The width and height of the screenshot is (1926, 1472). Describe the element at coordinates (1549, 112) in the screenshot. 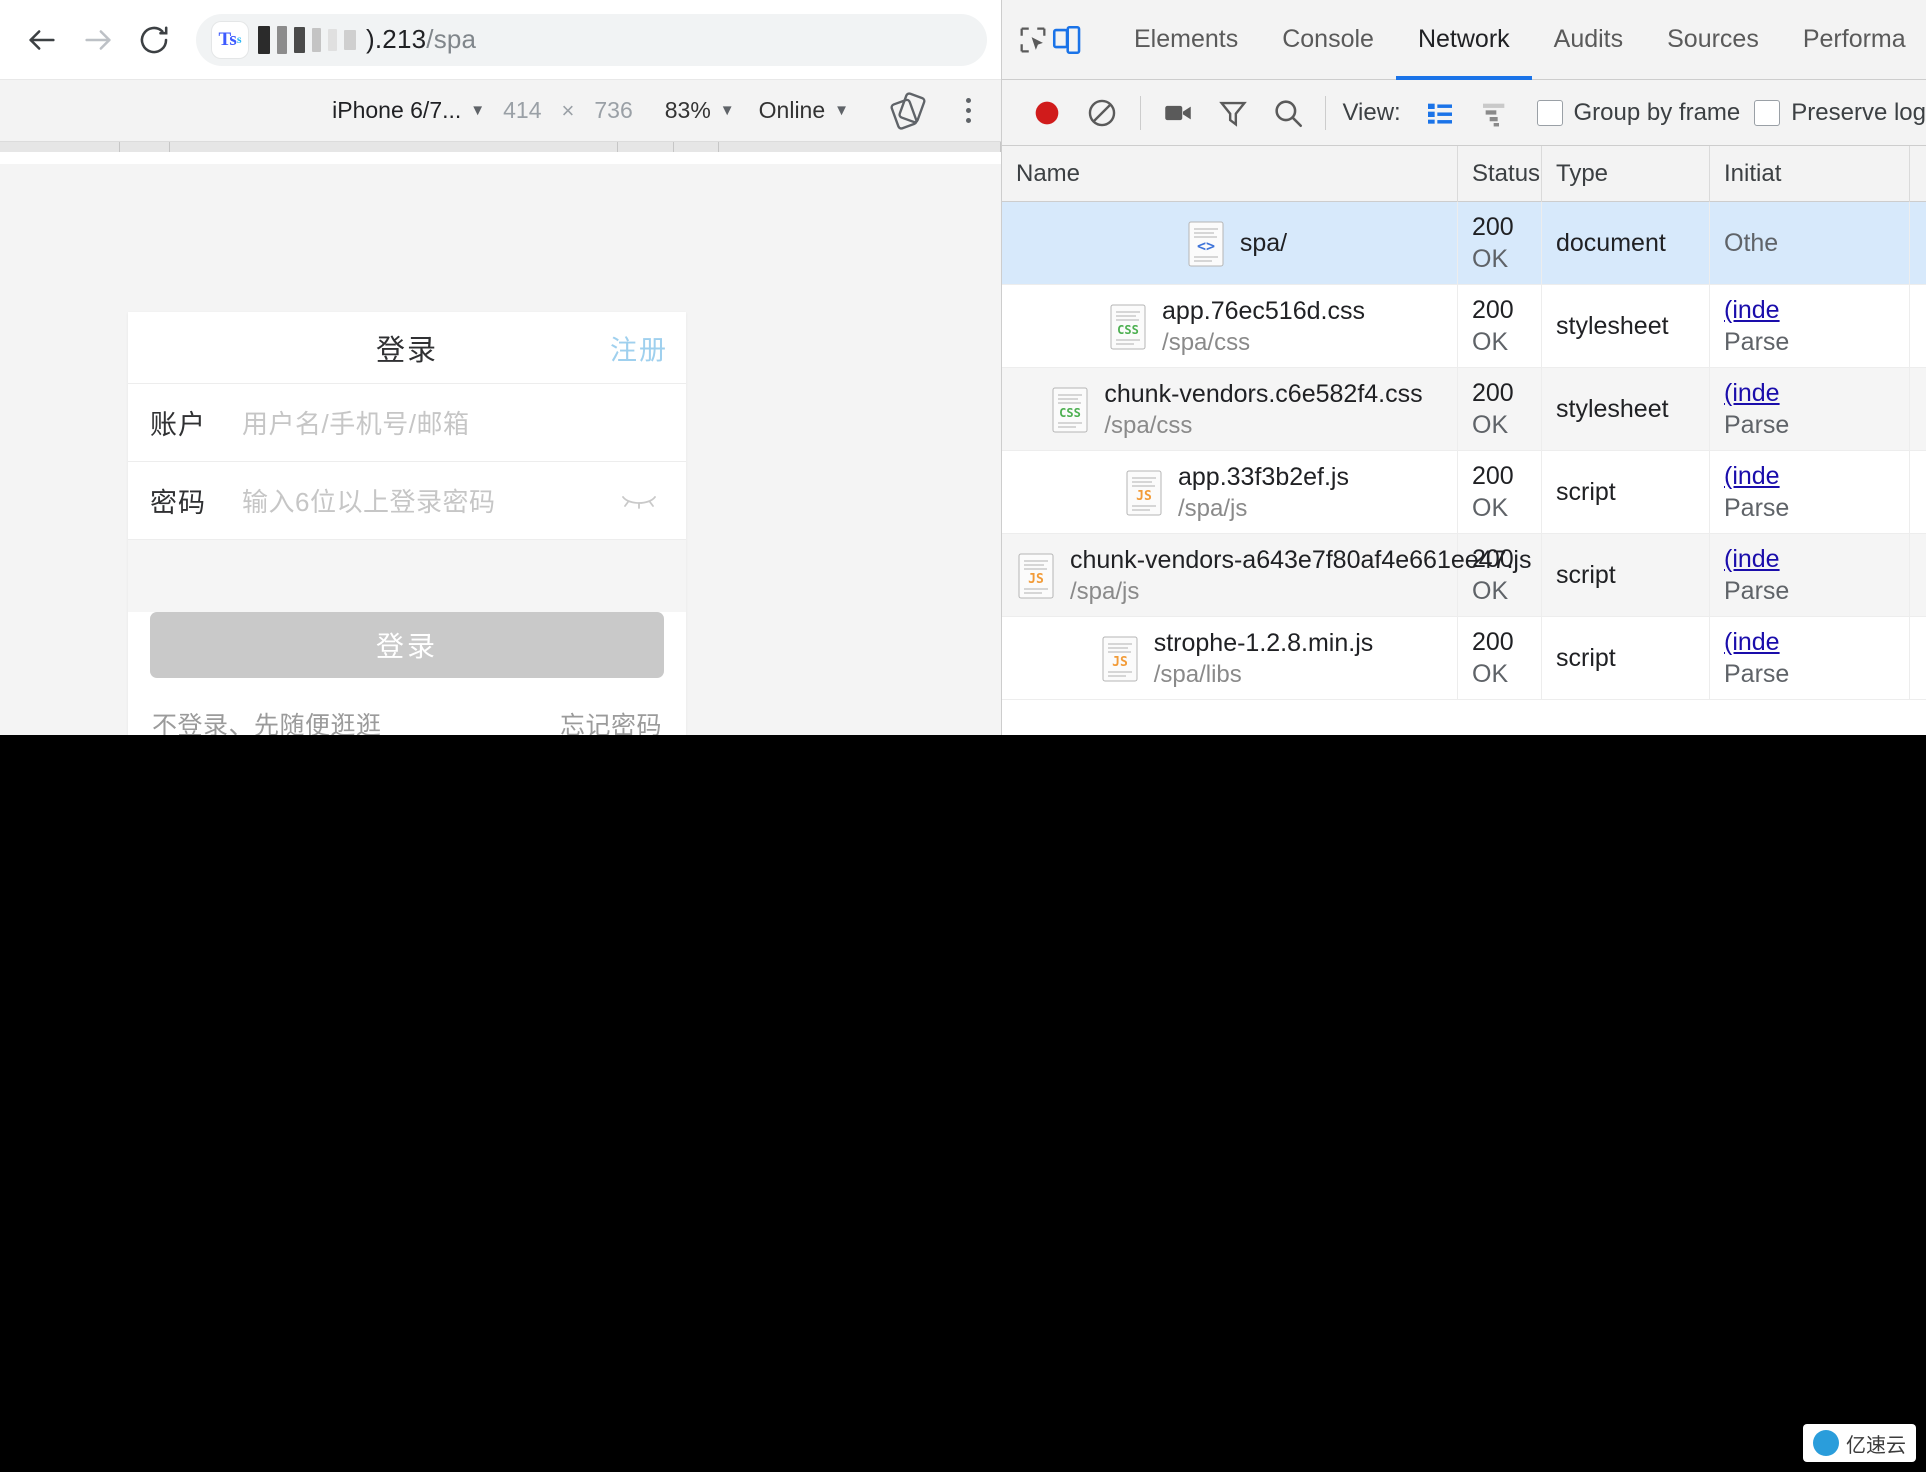

I see `group-by-frame-checkbox` at that location.